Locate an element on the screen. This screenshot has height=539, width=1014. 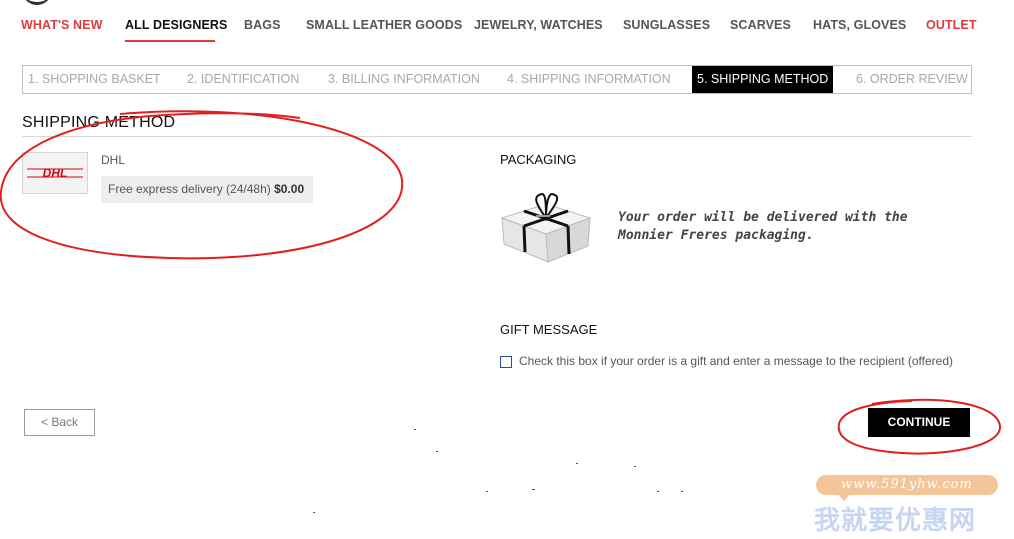
nav-all-designers: ALL DESIGNERS is located at coordinates (176, 25).